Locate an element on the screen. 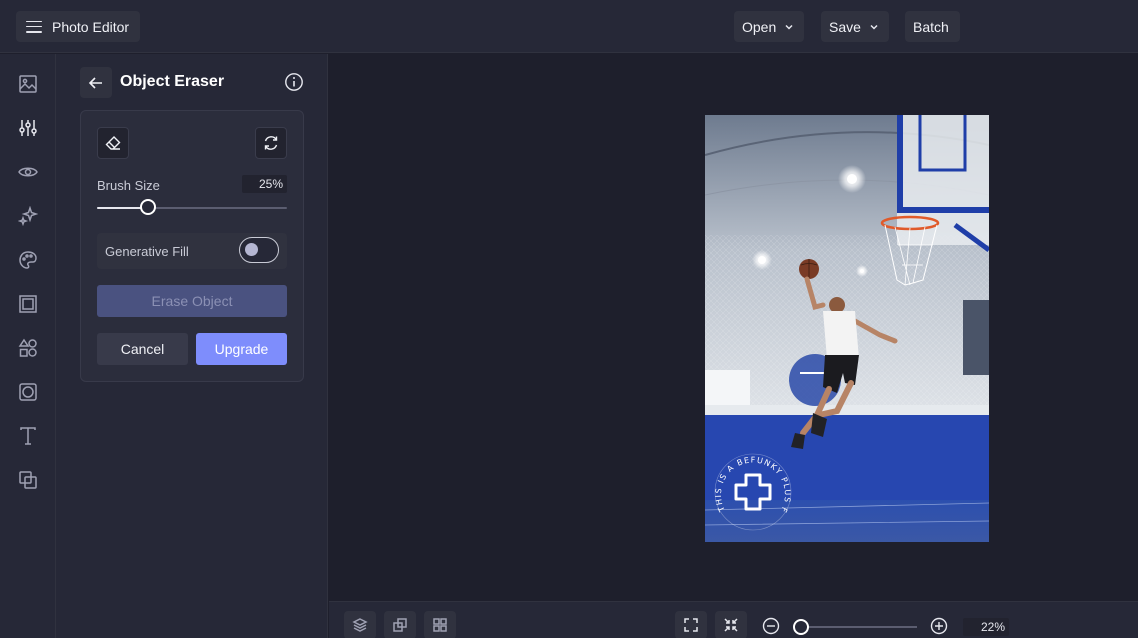 The height and width of the screenshot is (638, 1138). brush-size-value: 25% is located at coordinates (264, 184).